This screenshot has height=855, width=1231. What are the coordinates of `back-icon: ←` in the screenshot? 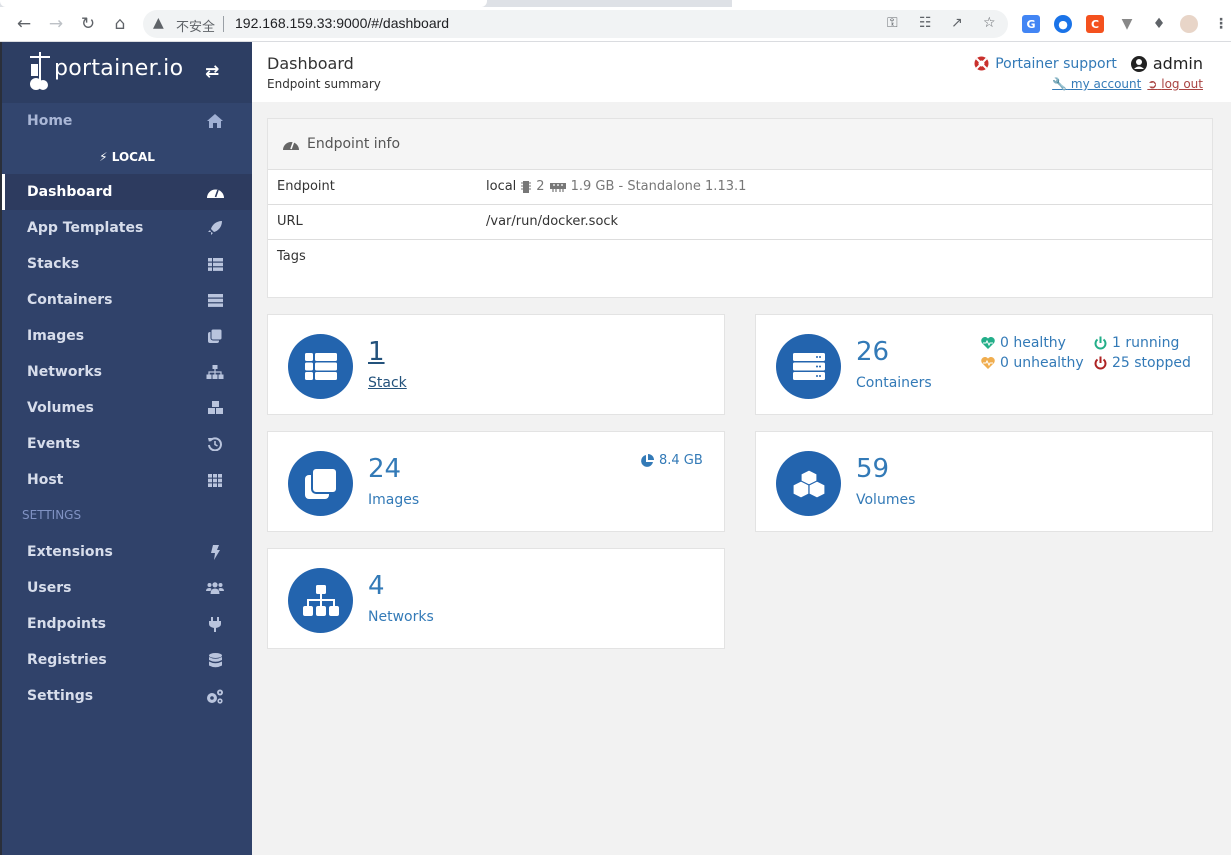 It's located at (24, 24).